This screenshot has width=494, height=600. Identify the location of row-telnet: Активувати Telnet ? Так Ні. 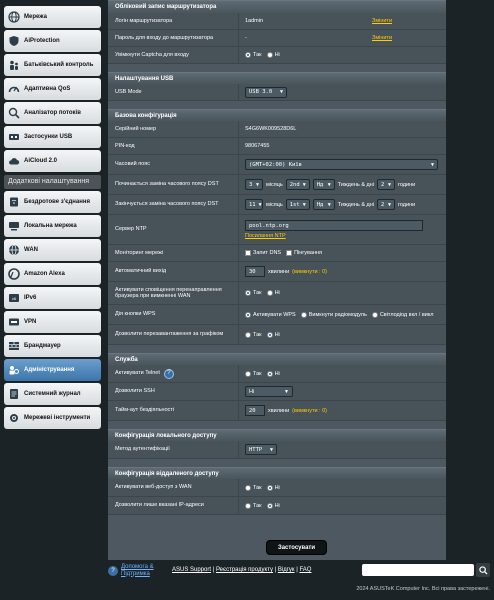
(277, 374).